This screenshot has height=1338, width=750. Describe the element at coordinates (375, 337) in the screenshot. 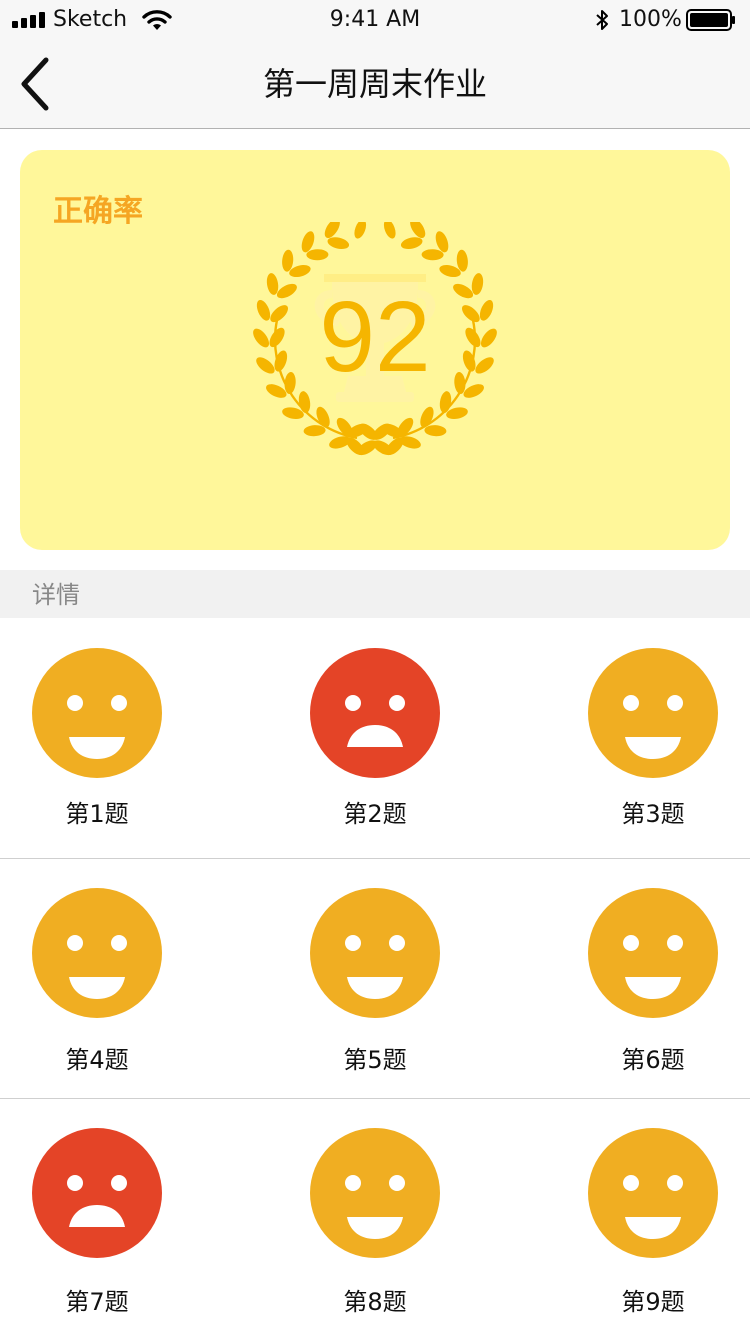

I see `accuracy-score: 92` at that location.